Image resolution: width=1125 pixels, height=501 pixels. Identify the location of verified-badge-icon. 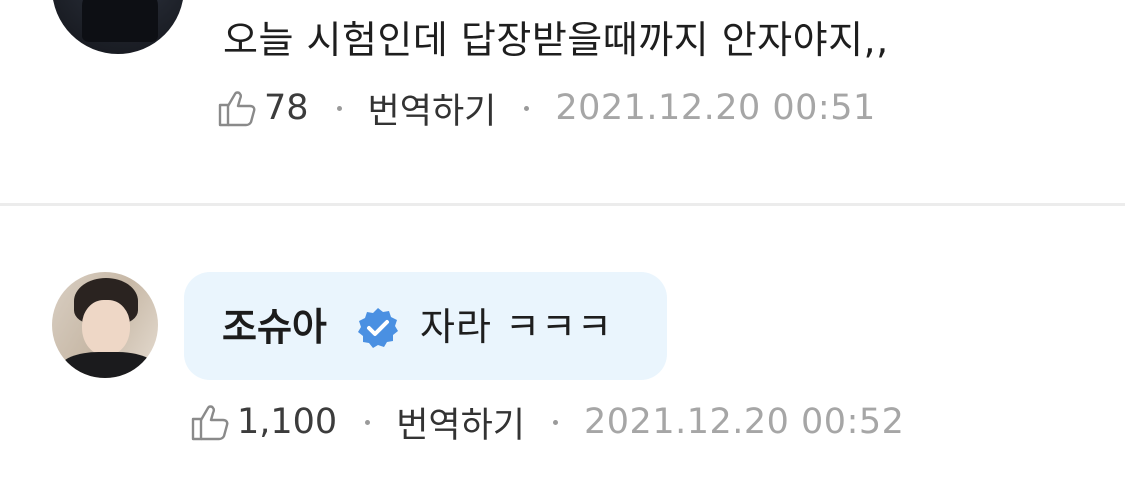
(378, 328).